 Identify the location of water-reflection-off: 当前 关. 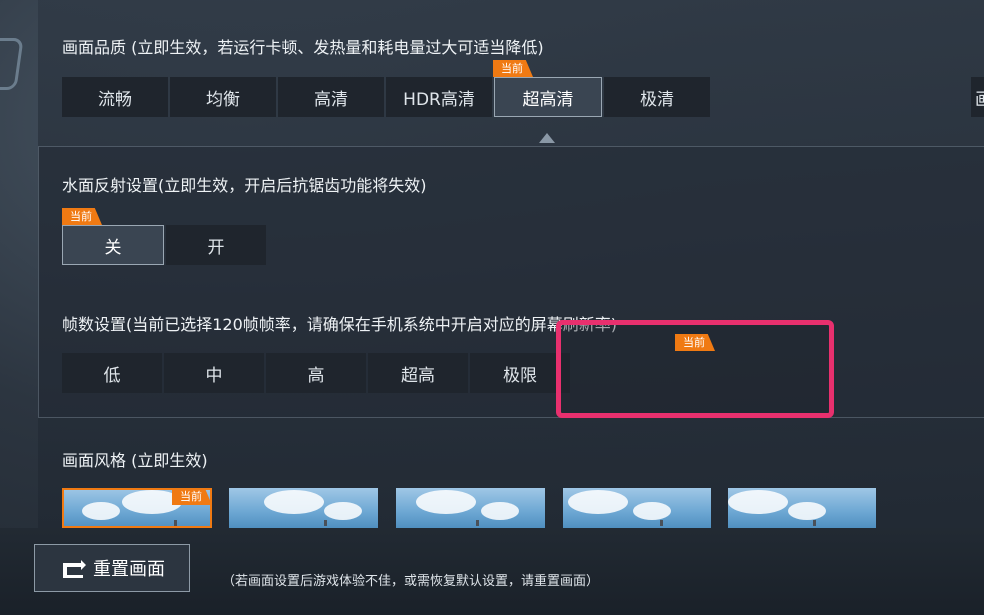
(113, 236).